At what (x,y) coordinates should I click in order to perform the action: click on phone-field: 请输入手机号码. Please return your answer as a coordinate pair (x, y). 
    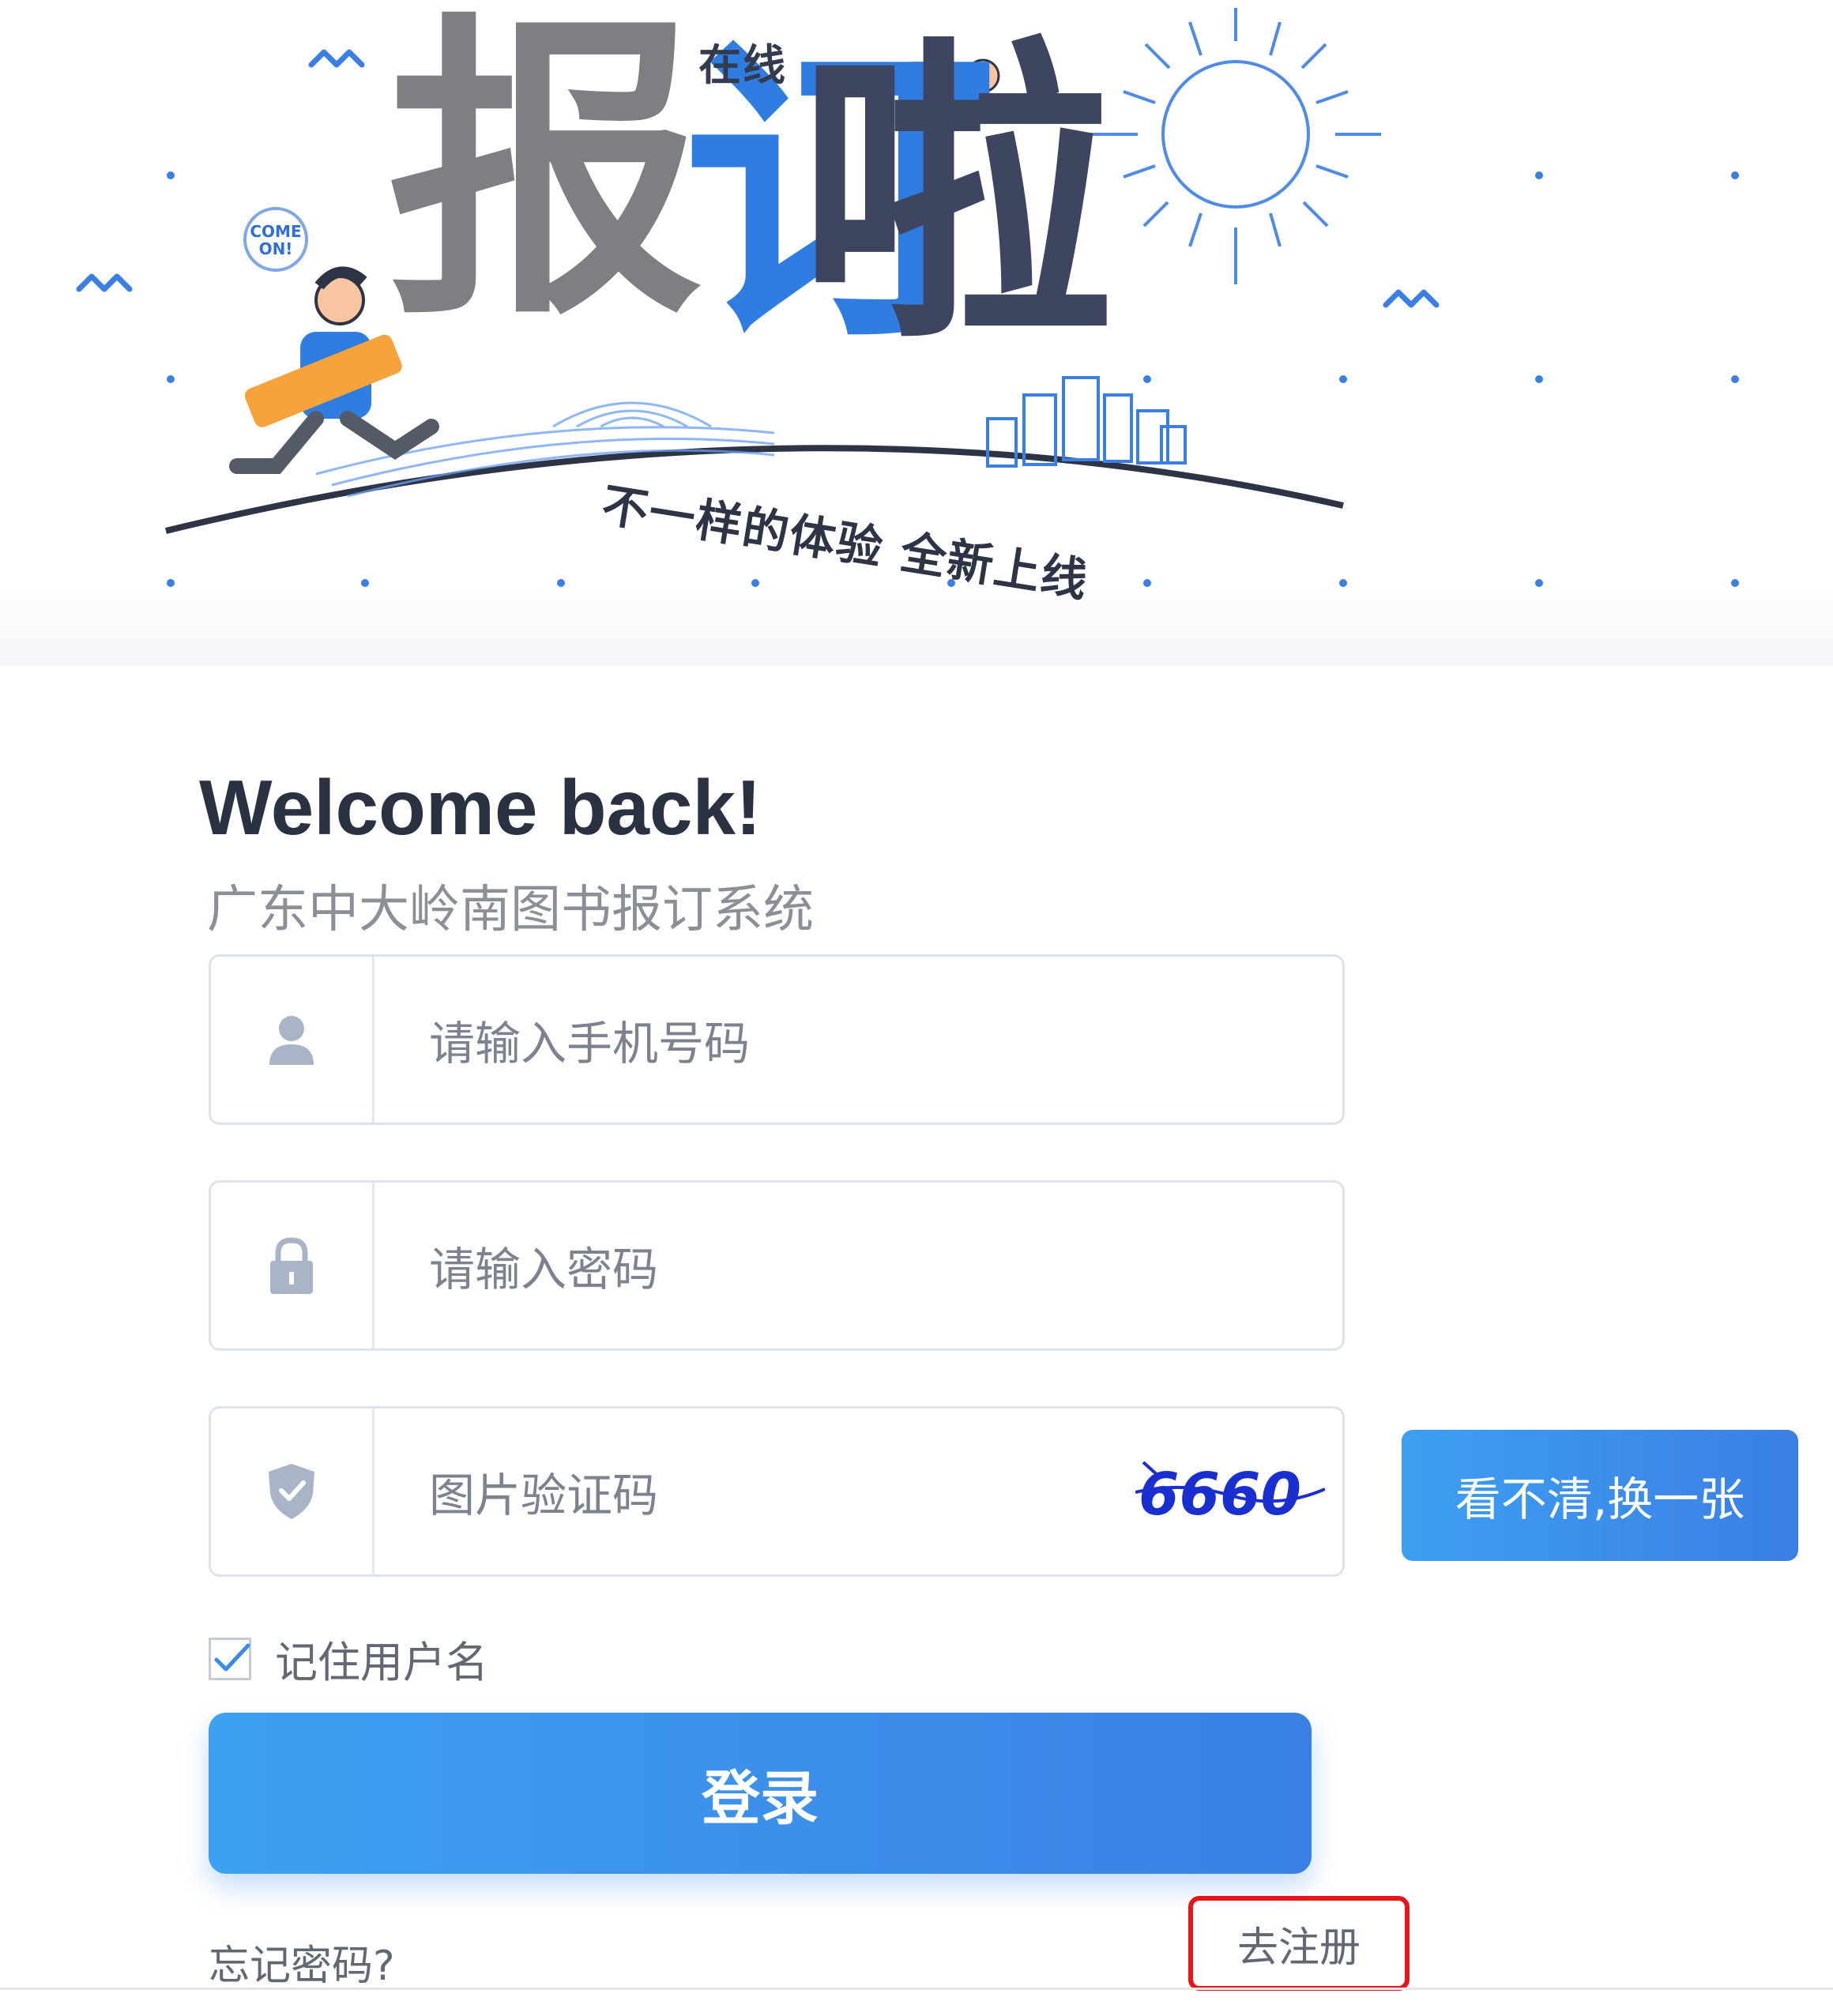
    Looking at the image, I should click on (777, 1039).